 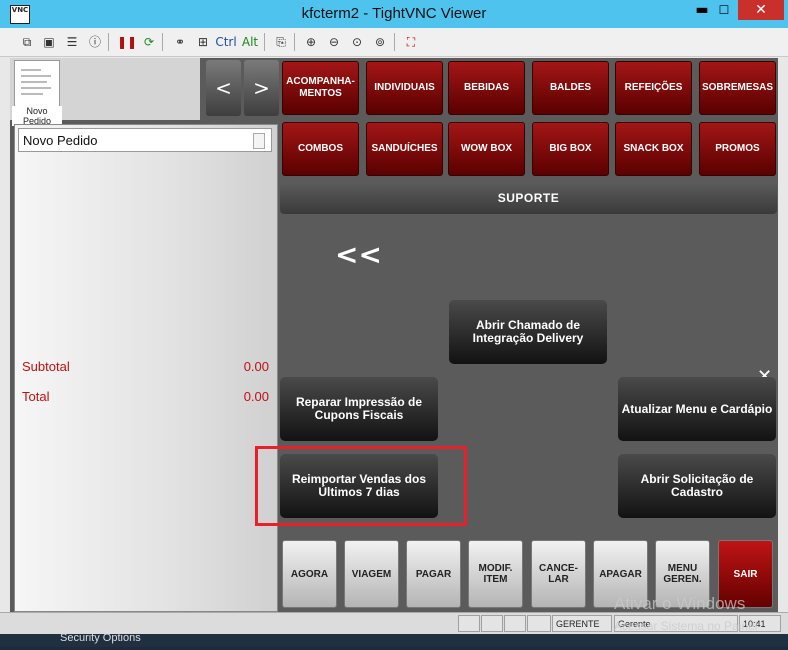 What do you see at coordinates (558, 574) in the screenshot?
I see `cancel-button: CANCE-LAR` at bounding box center [558, 574].